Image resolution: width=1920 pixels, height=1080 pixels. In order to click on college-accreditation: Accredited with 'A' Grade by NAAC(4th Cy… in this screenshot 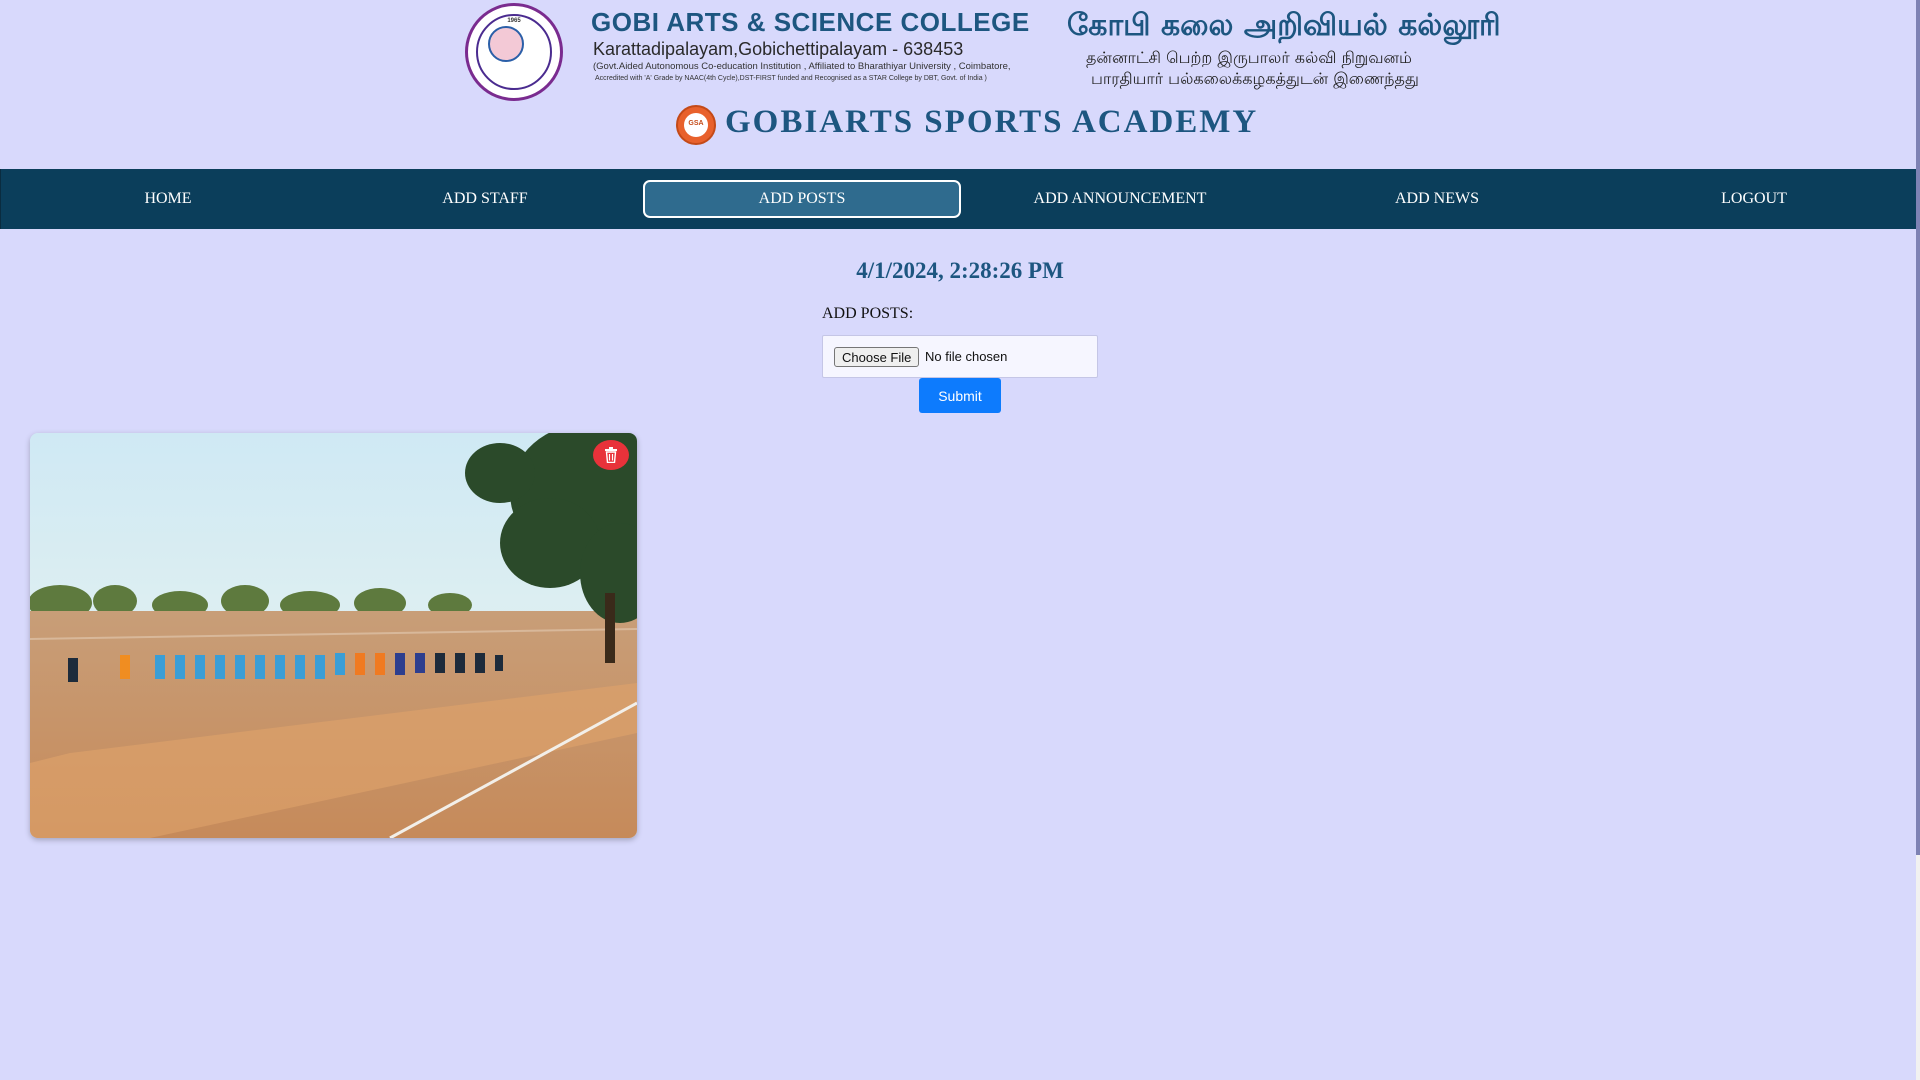, I will do `click(791, 78)`.